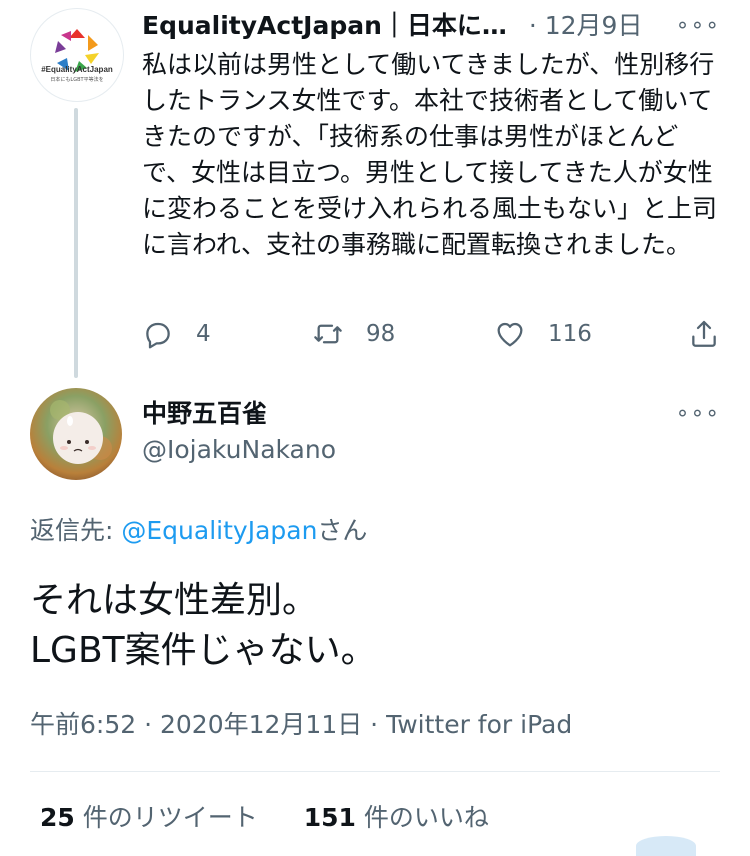  I want to click on reply-display-name: 中野五百雀, so click(204, 414).